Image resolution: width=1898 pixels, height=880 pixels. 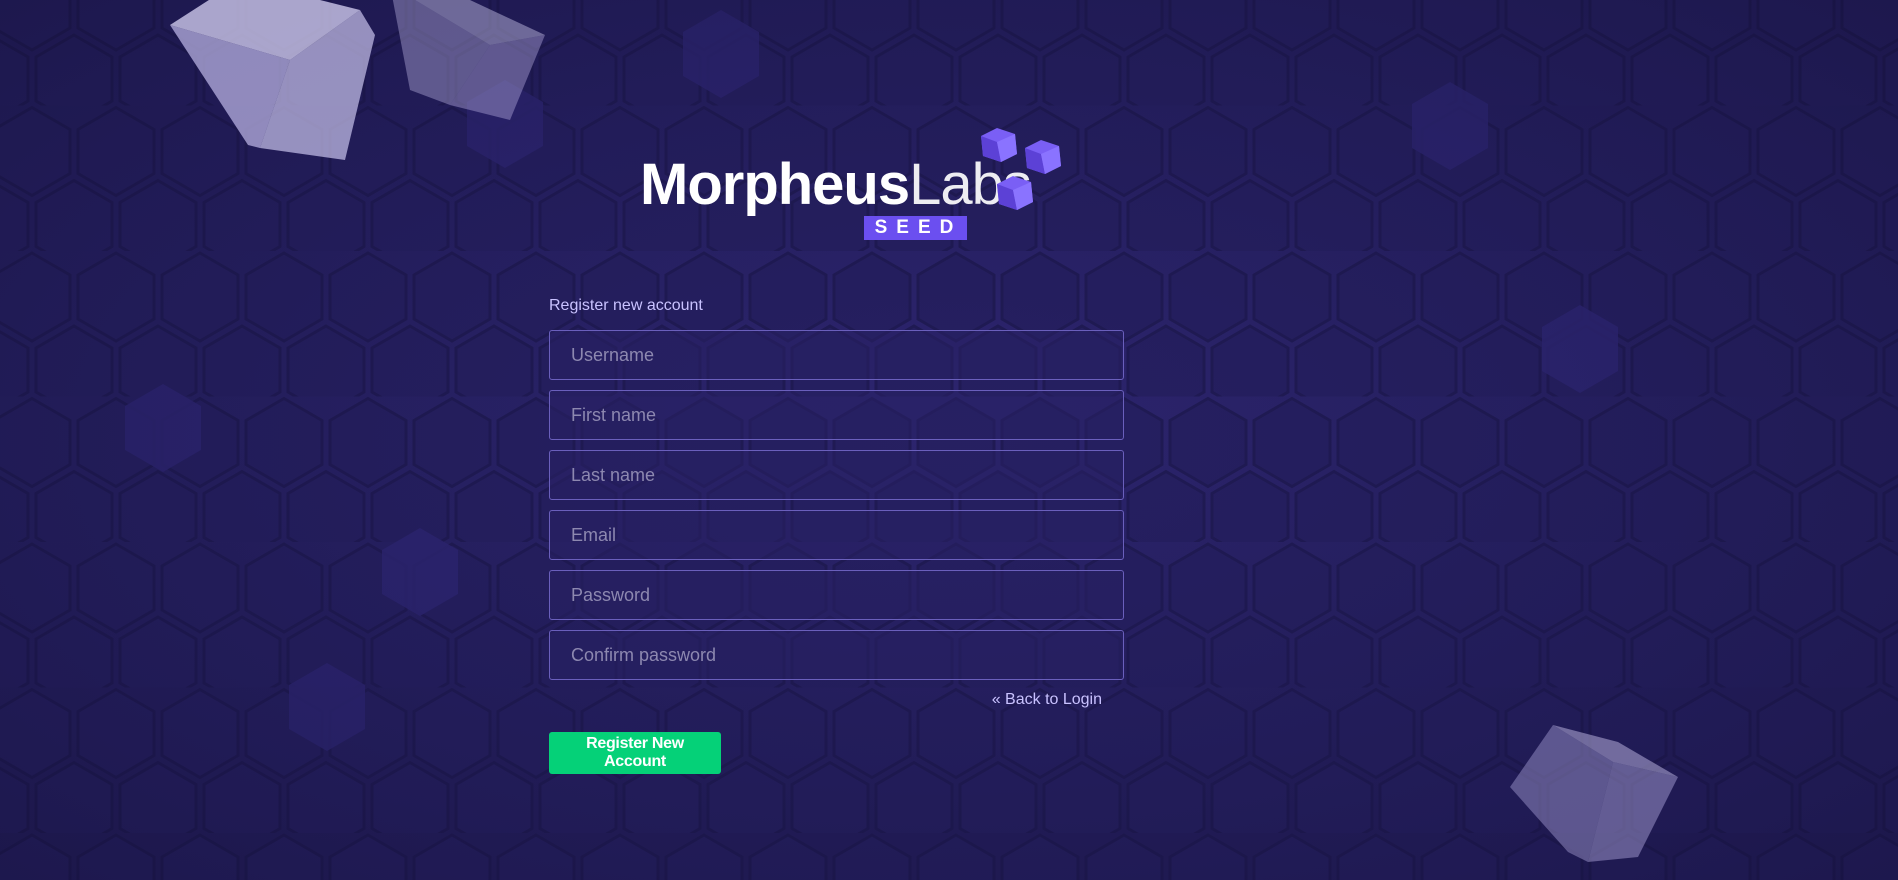 What do you see at coordinates (836, 415) in the screenshot?
I see `first-name-field` at bounding box center [836, 415].